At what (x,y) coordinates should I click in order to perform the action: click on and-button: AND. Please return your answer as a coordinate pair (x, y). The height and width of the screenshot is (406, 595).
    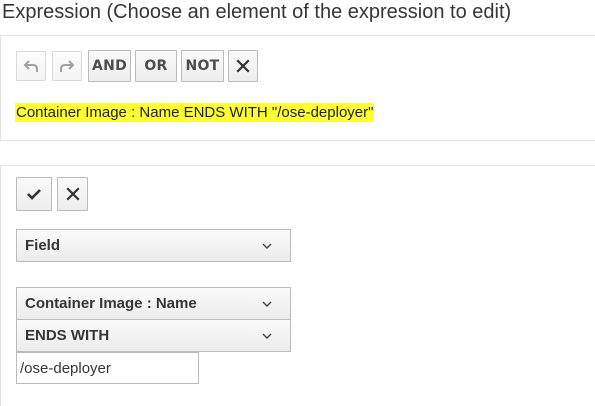
    Looking at the image, I should click on (109, 66).